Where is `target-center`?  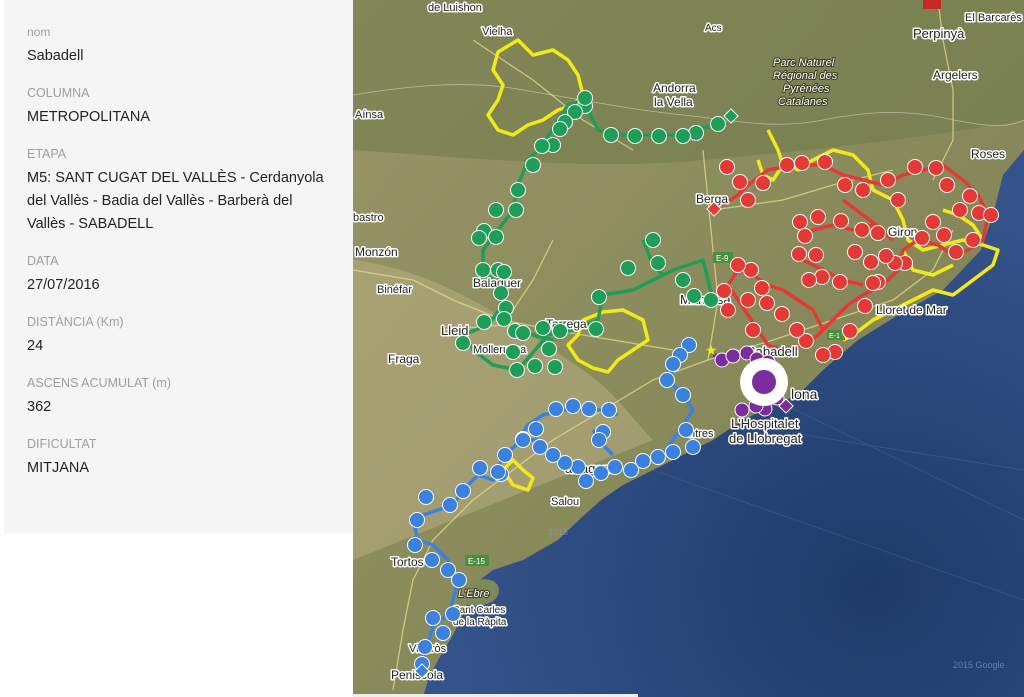 target-center is located at coordinates (764, 382).